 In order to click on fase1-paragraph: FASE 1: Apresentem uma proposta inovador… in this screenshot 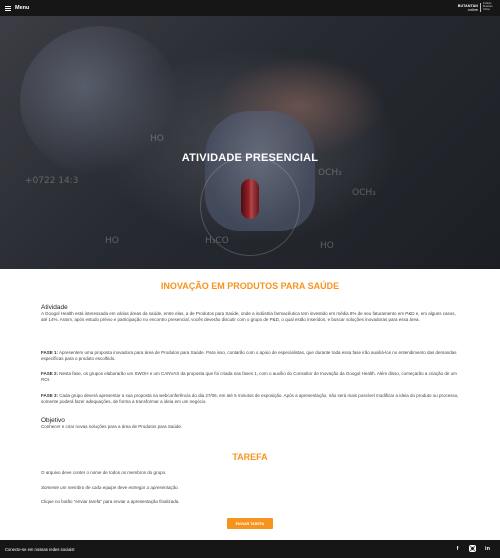, I will do `click(251, 356)`.